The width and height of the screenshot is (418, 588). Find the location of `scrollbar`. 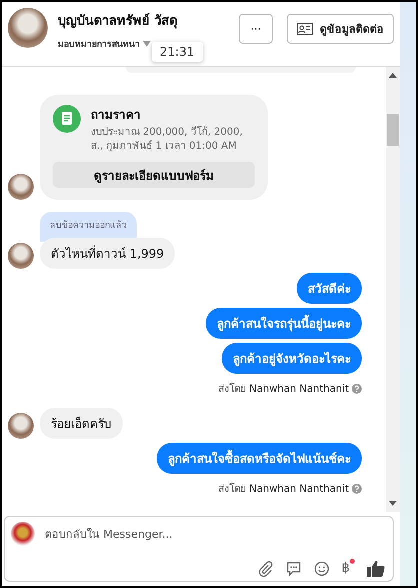

scrollbar is located at coordinates (393, 289).